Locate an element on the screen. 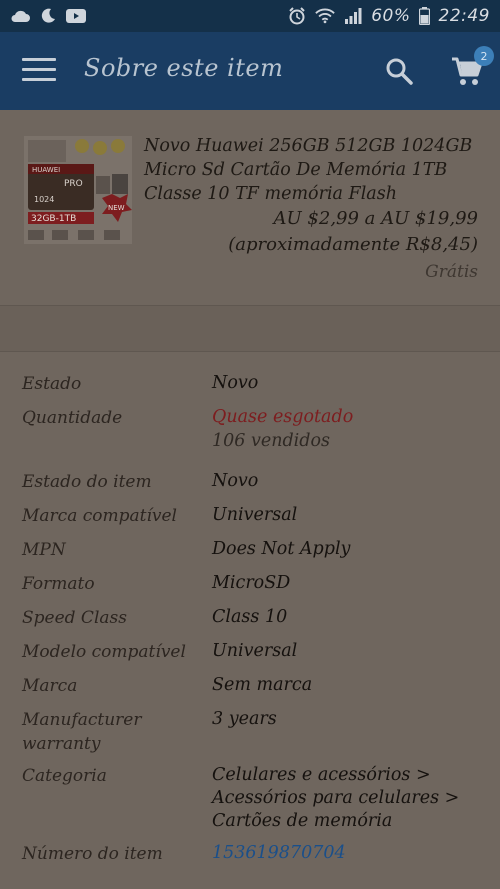 The width and height of the screenshot is (500, 889). spec-label: MPN is located at coordinates (44, 550).